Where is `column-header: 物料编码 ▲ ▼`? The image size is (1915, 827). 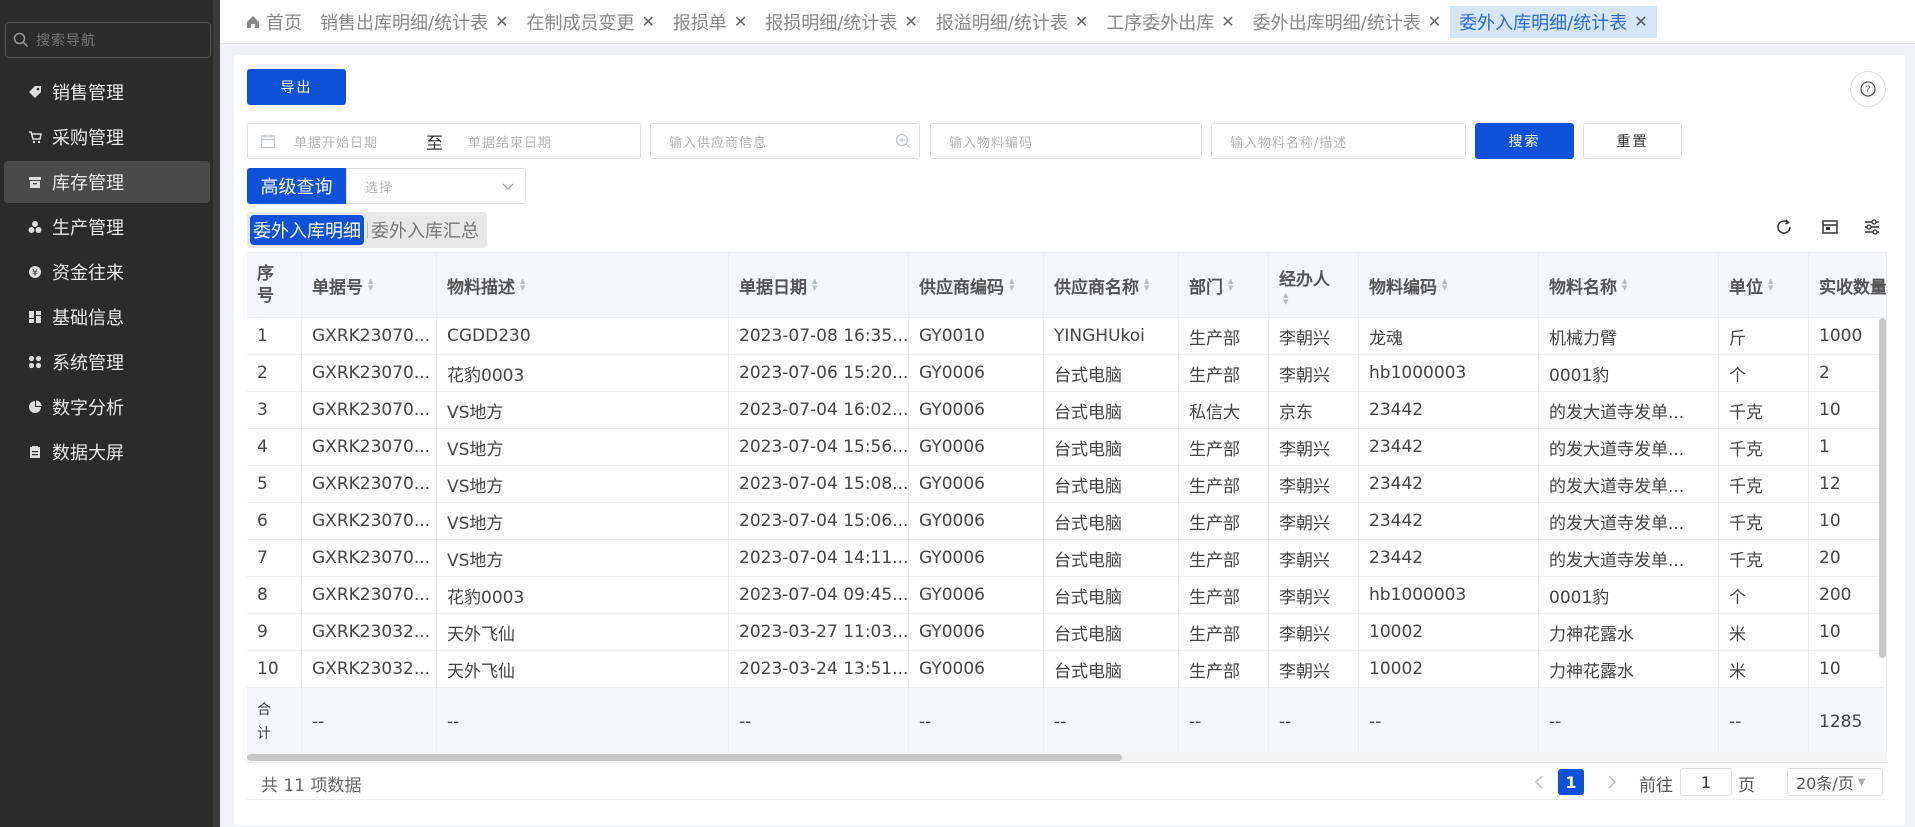
column-header: 物料编码 ▲ ▼ is located at coordinates (1449, 285).